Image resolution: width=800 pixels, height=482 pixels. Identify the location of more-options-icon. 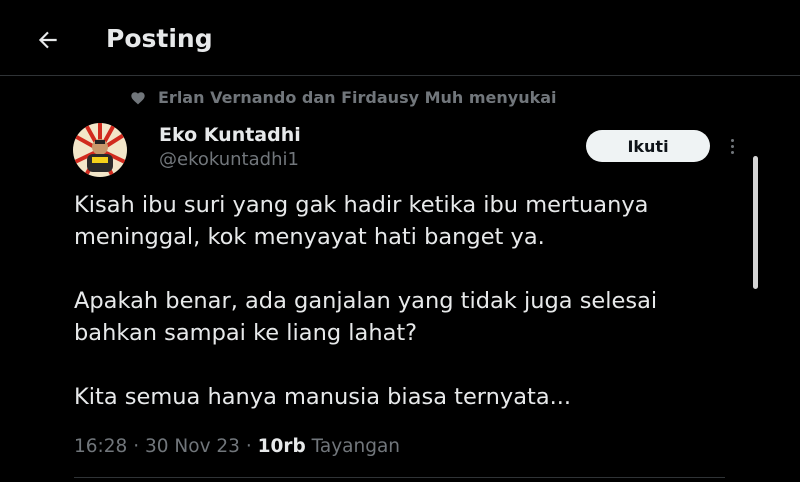
(732, 146).